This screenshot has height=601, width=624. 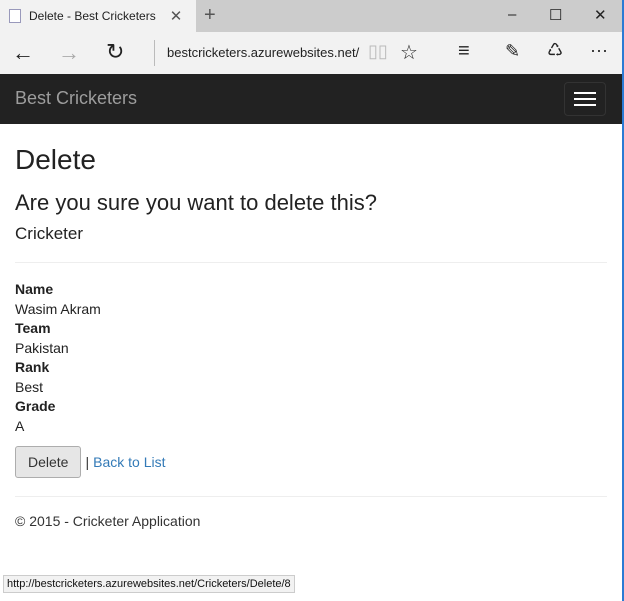 I want to click on entity-heading: Cricketer, so click(x=49, y=233).